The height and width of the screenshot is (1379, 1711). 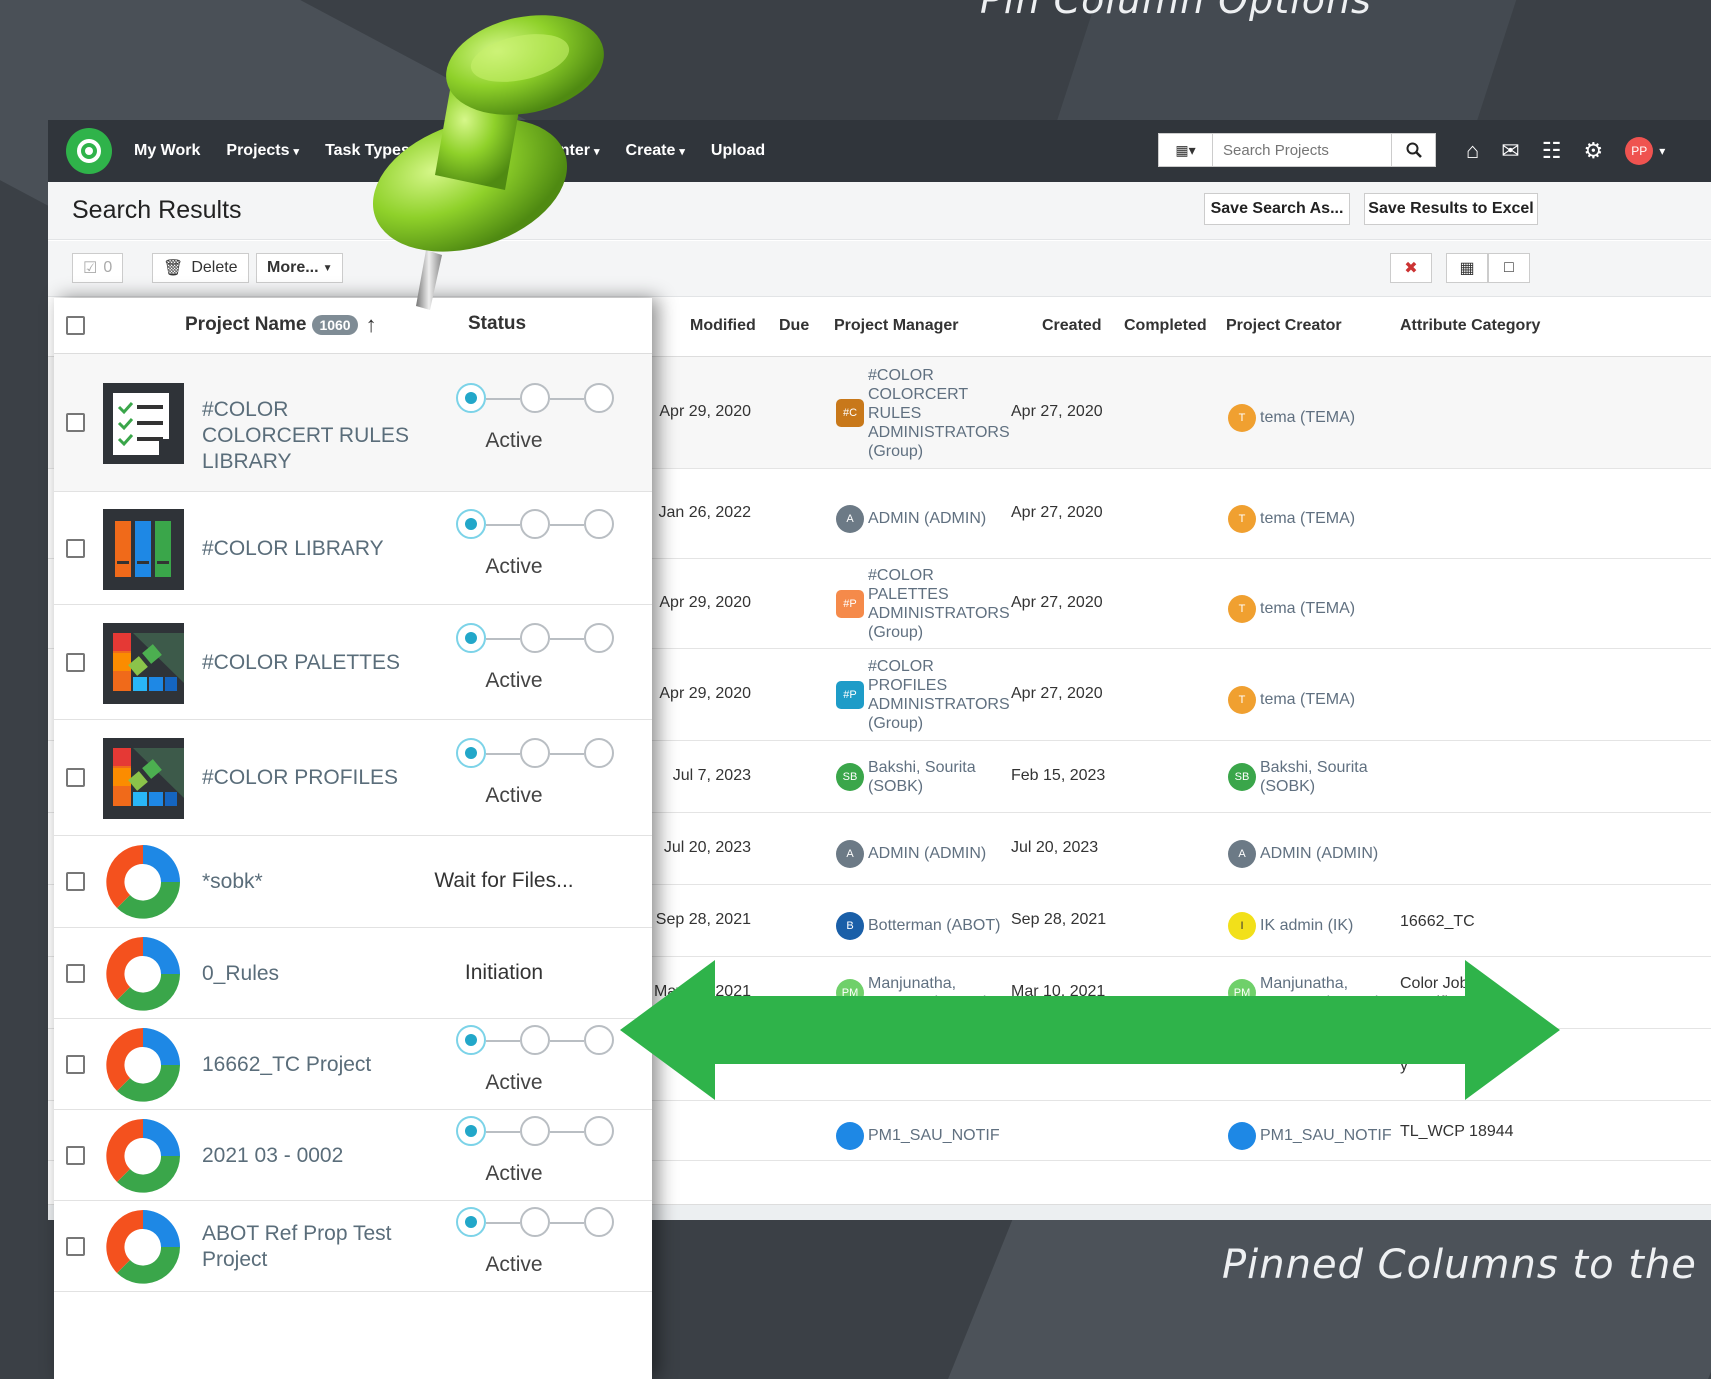 I want to click on header-project-manager: Project Manager, so click(x=896, y=326).